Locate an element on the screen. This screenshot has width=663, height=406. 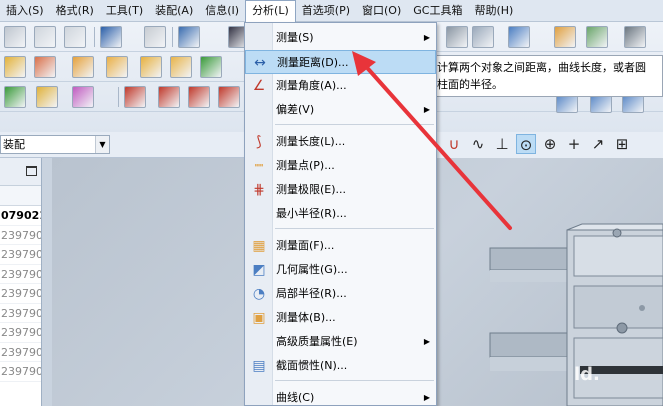
assembly-combo: 装配 ▼ is located at coordinates (55, 144).